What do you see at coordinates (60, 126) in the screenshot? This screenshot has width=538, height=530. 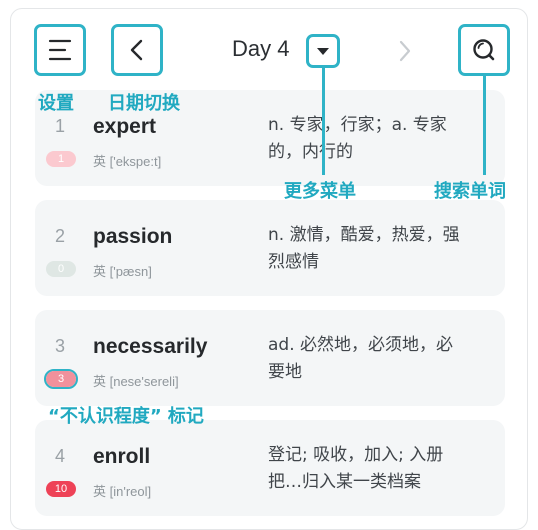 I see `word-index: 1` at bounding box center [60, 126].